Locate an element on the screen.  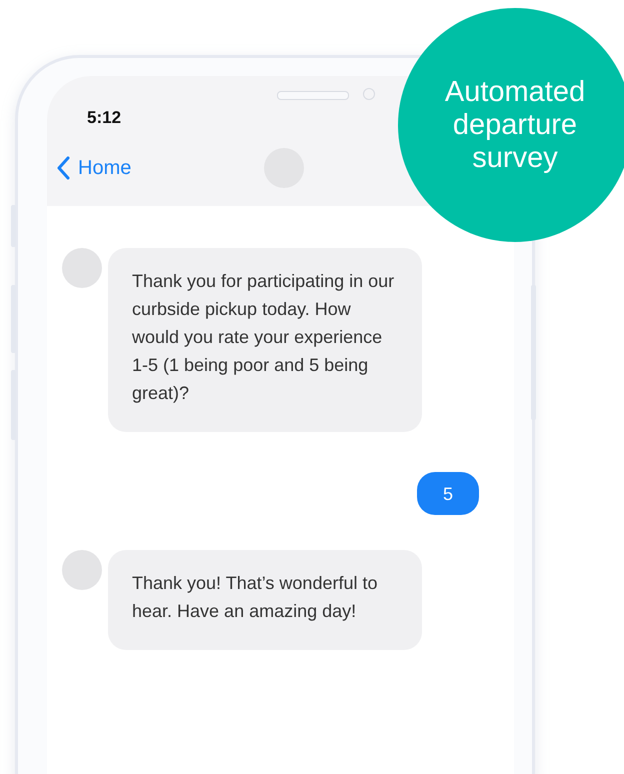
message-bubble: 5 is located at coordinates (448, 493).